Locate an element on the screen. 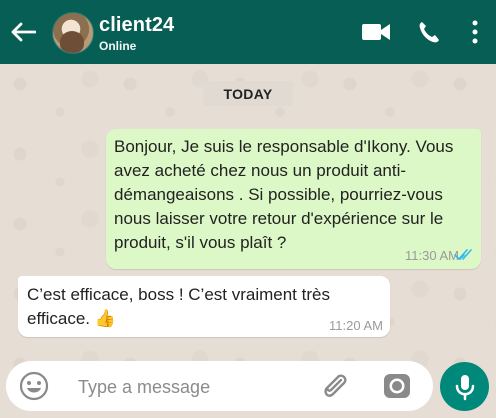  contact-name: client24 is located at coordinates (136, 25).